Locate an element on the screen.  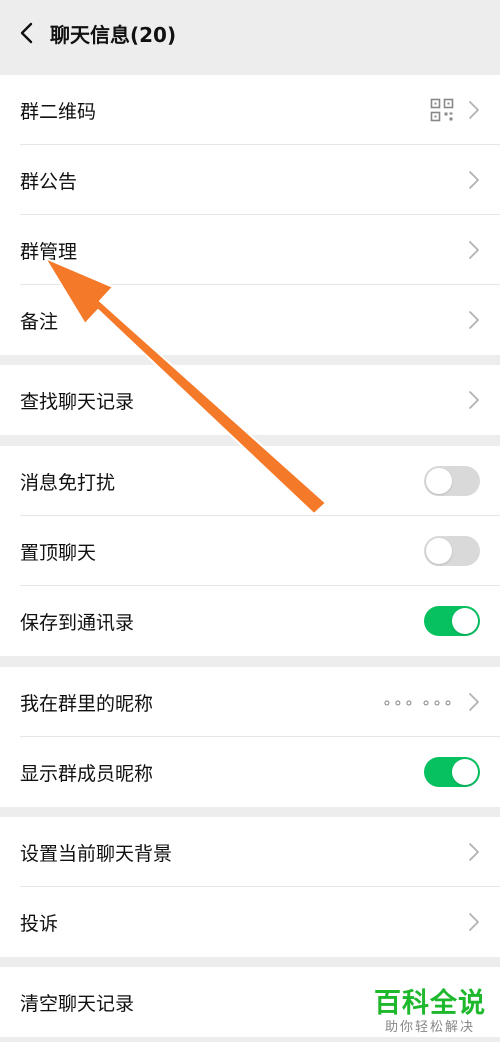
chat-background-label: 设置当前聊天背景 is located at coordinates (96, 853).